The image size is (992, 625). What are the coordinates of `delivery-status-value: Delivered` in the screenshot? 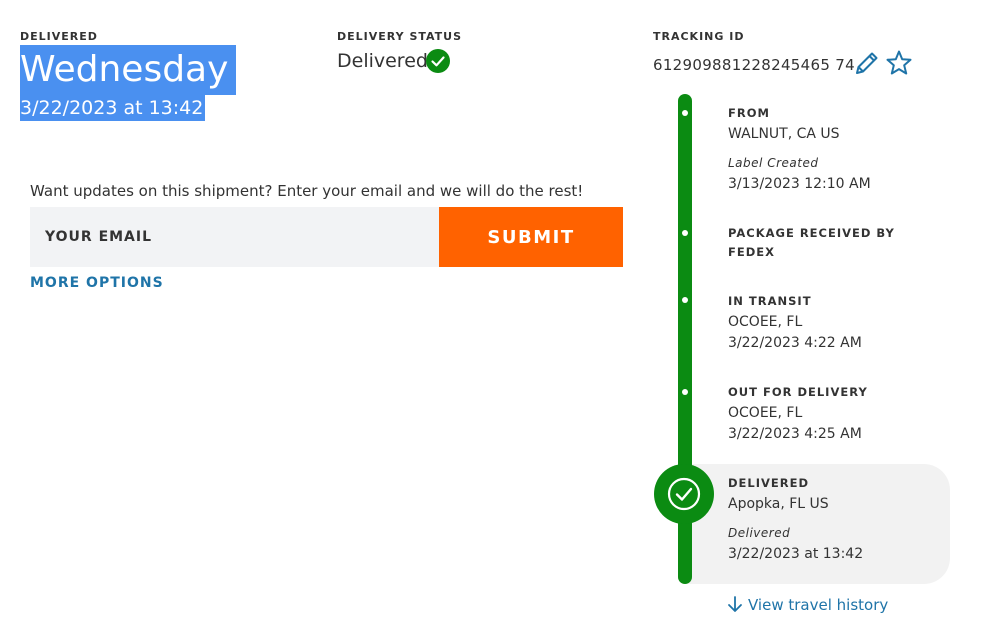 It's located at (382, 61).